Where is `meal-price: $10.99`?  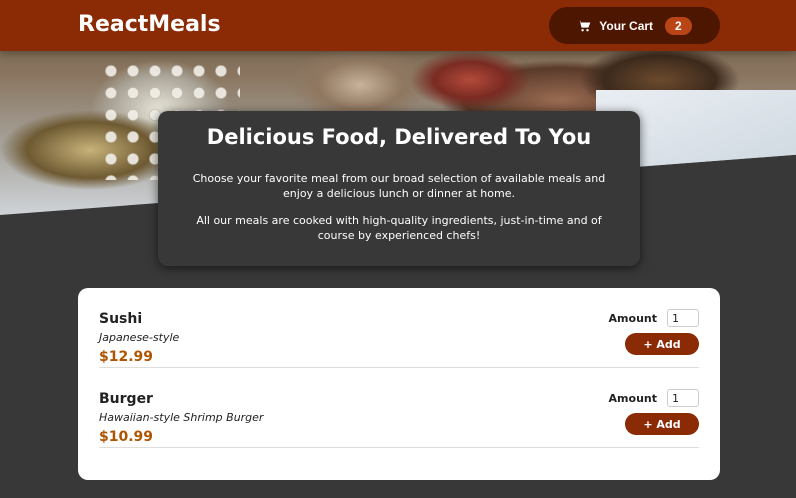 meal-price: $10.99 is located at coordinates (126, 437).